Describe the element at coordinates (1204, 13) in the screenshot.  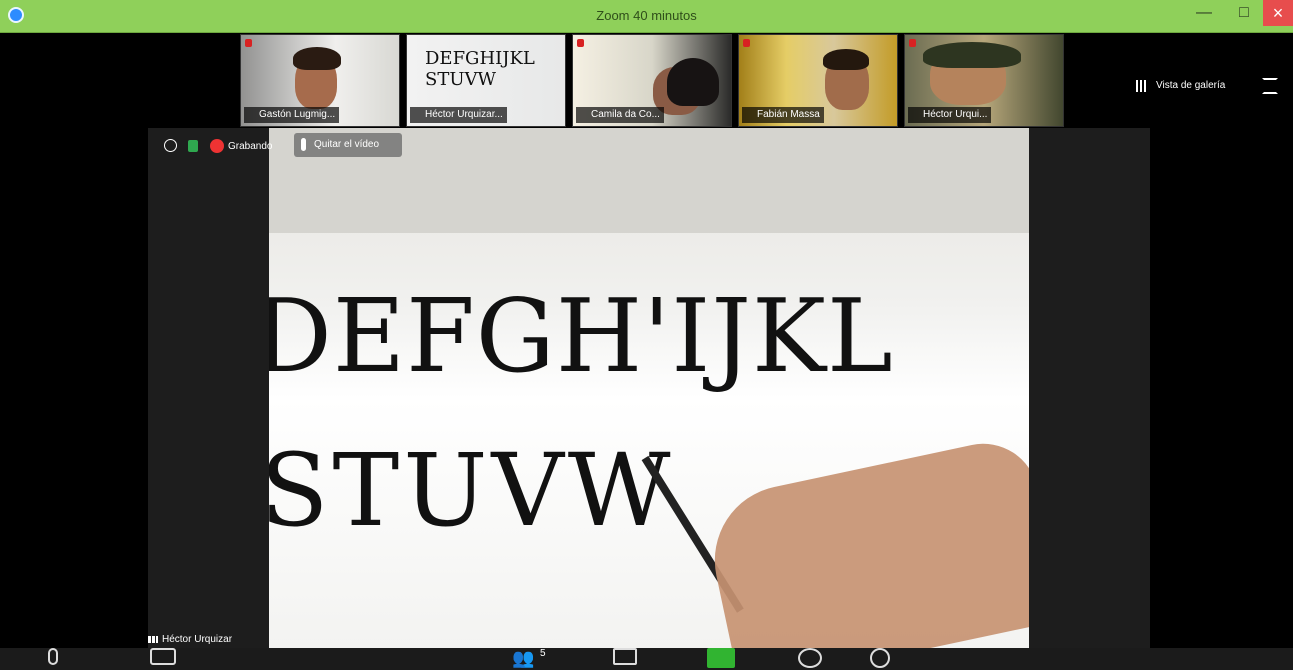
I see `minimize-button: —` at that location.